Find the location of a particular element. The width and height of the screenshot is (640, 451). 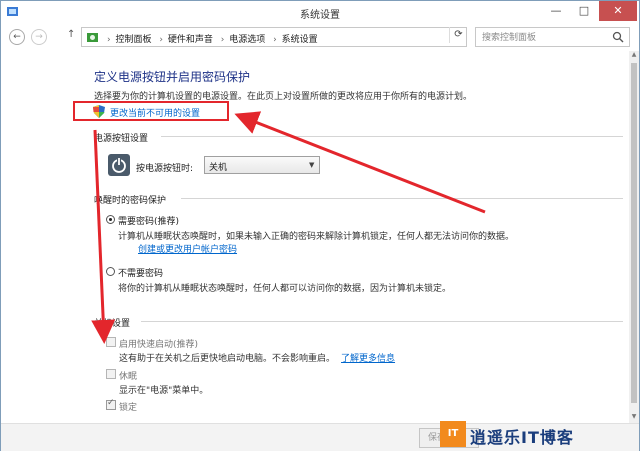

search-box is located at coordinates (552, 37).